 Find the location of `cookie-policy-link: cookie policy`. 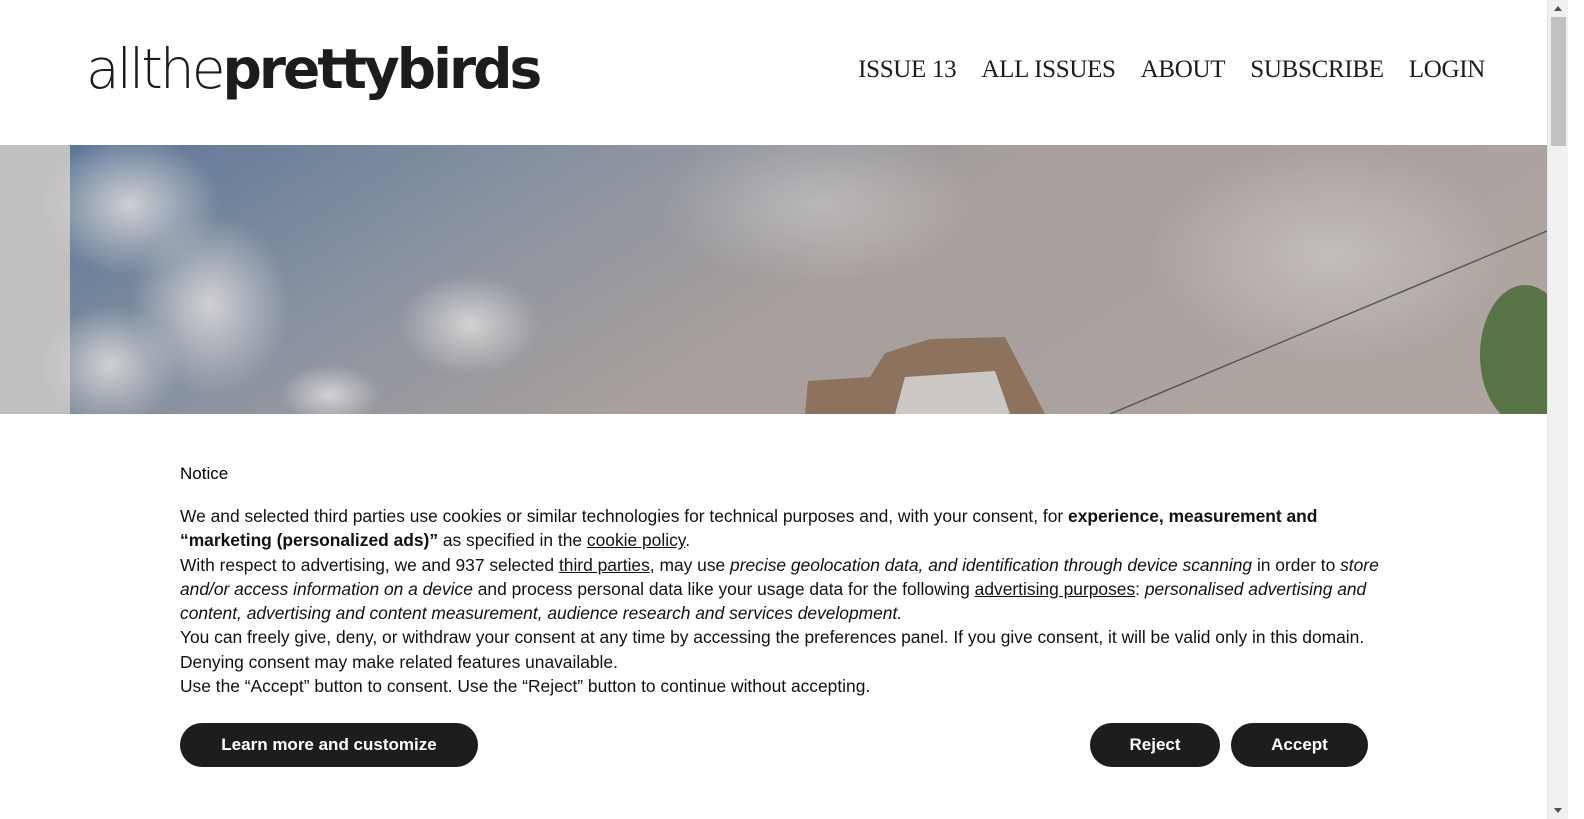

cookie-policy-link: cookie policy is located at coordinates (636, 540).